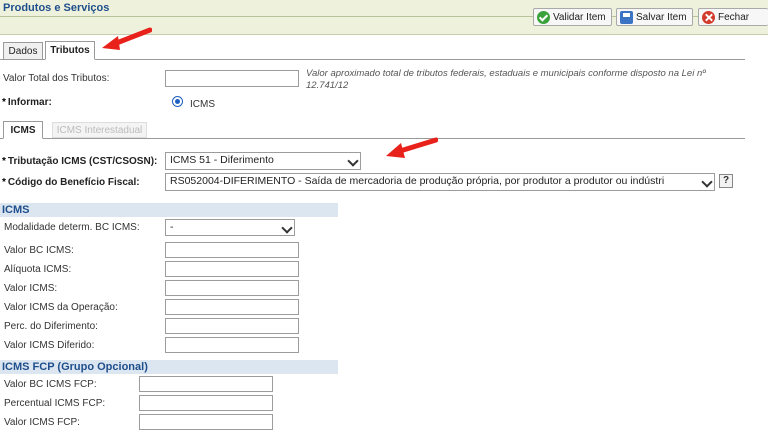 This screenshot has width=768, height=438. I want to click on tributacao-label-text: Tributação ICMS (CST/CSOSN):, so click(82, 161).